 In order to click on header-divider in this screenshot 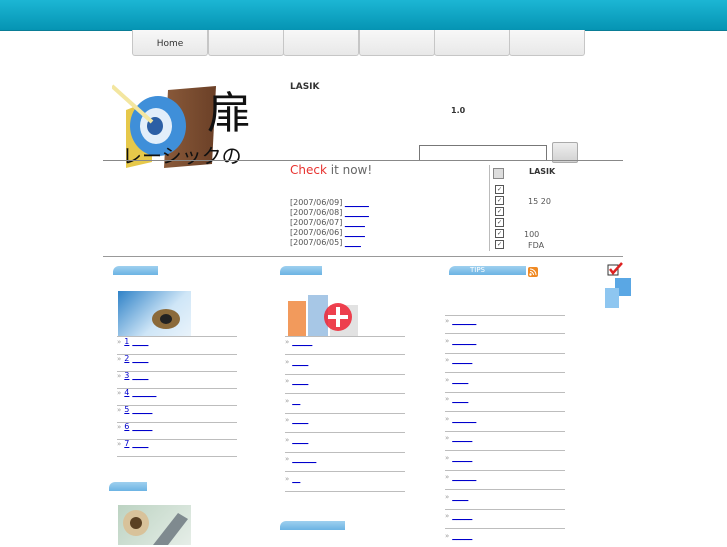, I will do `click(363, 160)`.